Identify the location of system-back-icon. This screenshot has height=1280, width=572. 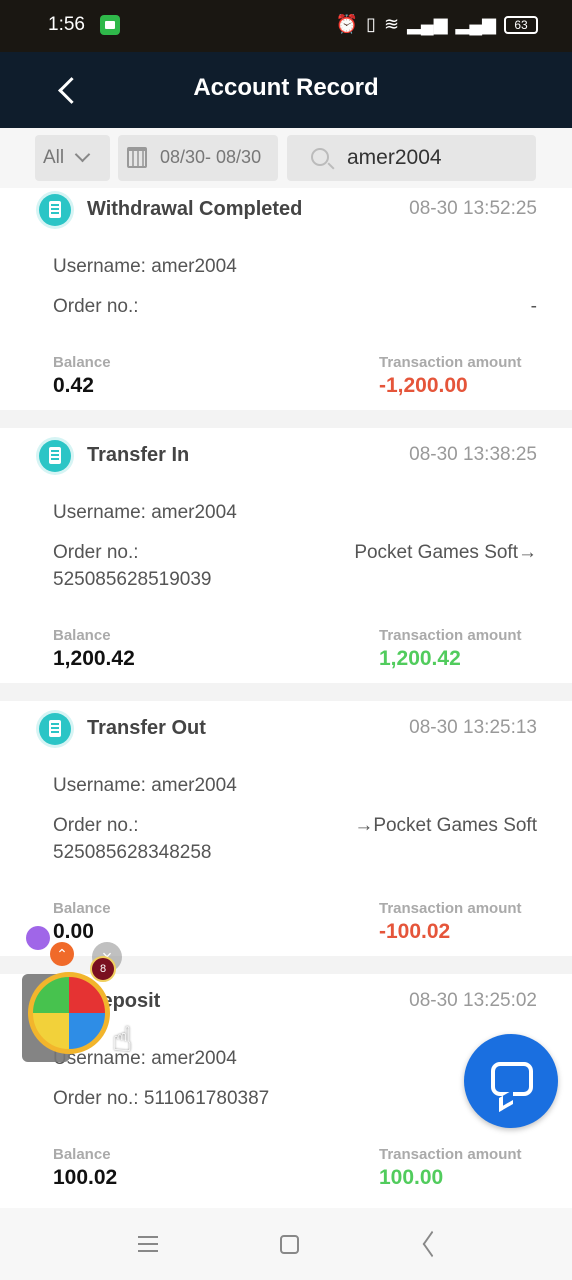
(430, 1244).